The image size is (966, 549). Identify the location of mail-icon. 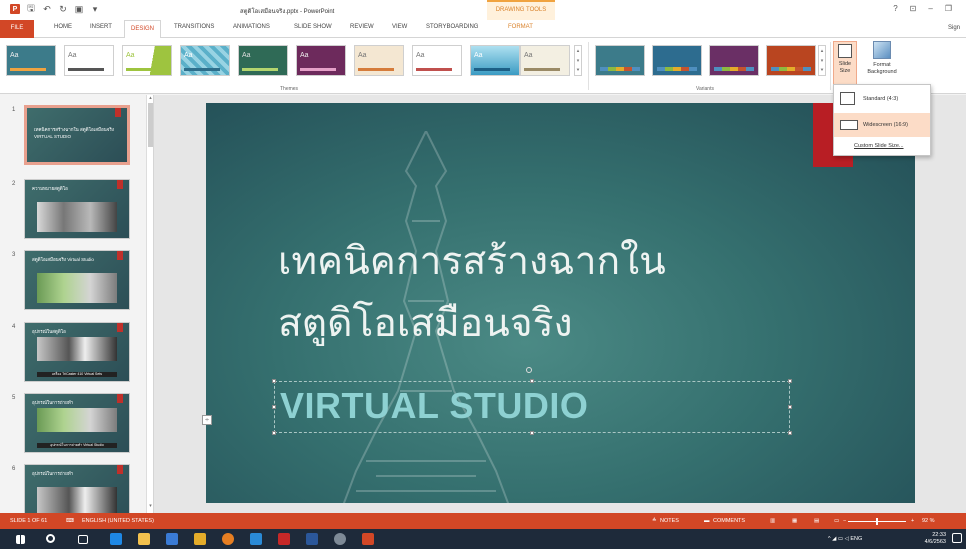
(256, 539).